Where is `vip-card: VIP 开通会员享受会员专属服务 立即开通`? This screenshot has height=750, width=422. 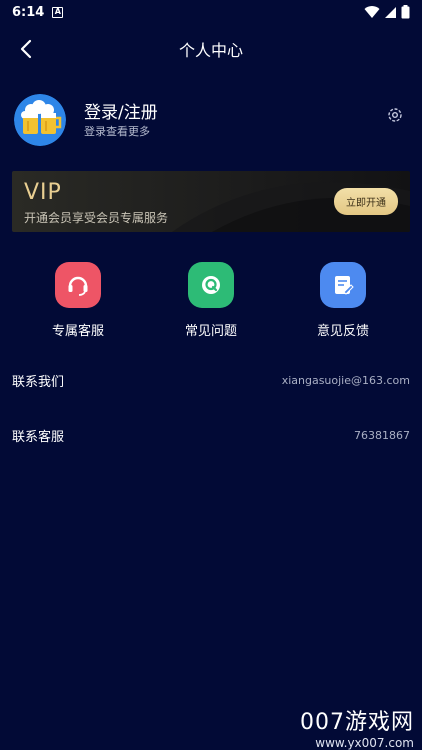
vip-card: VIP 开通会员享受会员专属服务 立即开通 is located at coordinates (211, 201).